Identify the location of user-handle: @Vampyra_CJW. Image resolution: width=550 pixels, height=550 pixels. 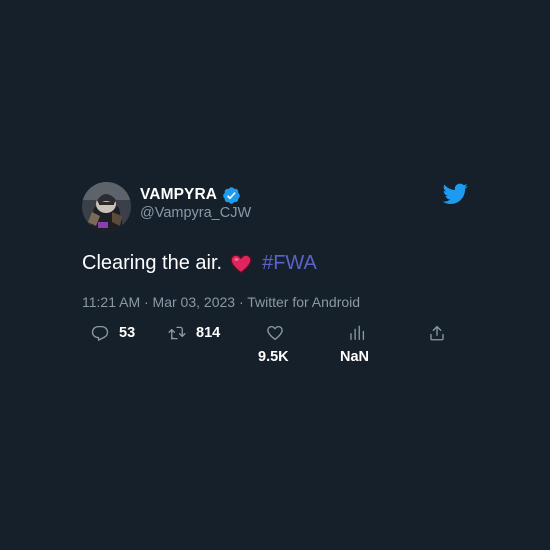
(195, 213).